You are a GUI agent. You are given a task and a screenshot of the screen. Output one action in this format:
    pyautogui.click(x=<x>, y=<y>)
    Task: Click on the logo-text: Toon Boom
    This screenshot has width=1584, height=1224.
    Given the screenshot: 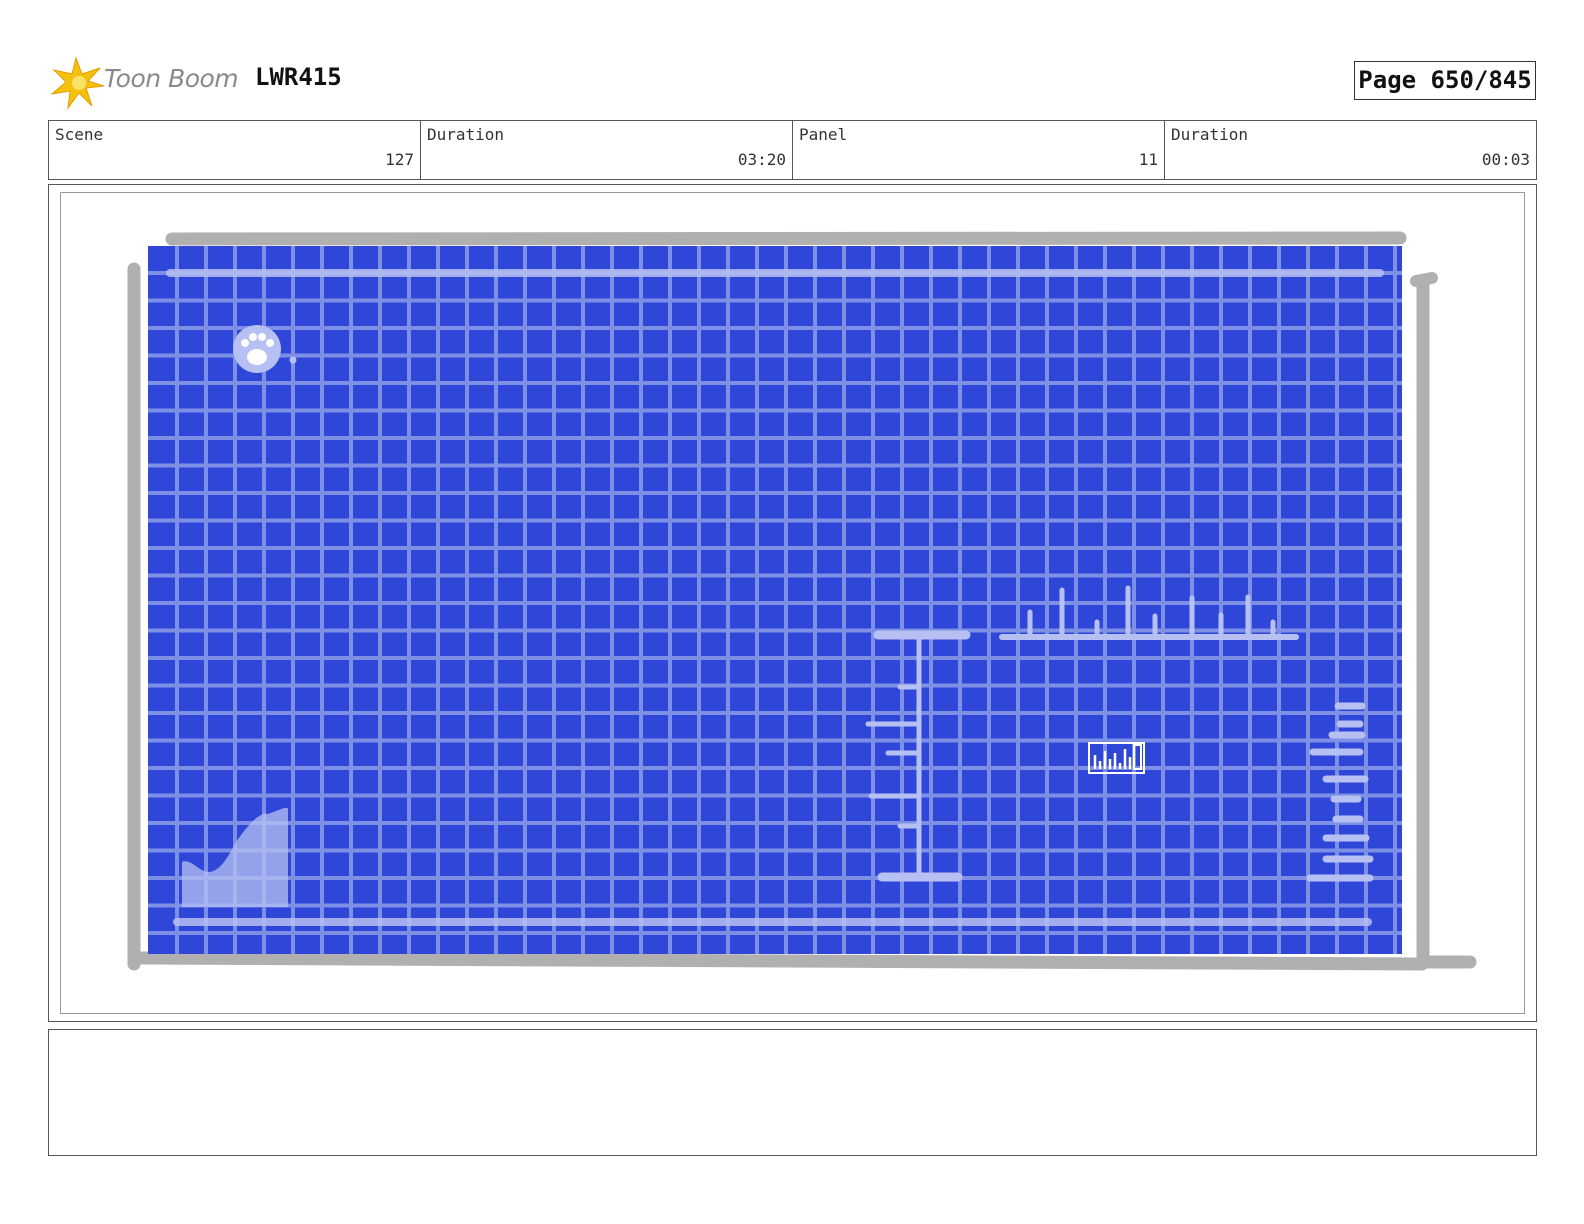 What is the action you would take?
    pyautogui.click(x=171, y=78)
    